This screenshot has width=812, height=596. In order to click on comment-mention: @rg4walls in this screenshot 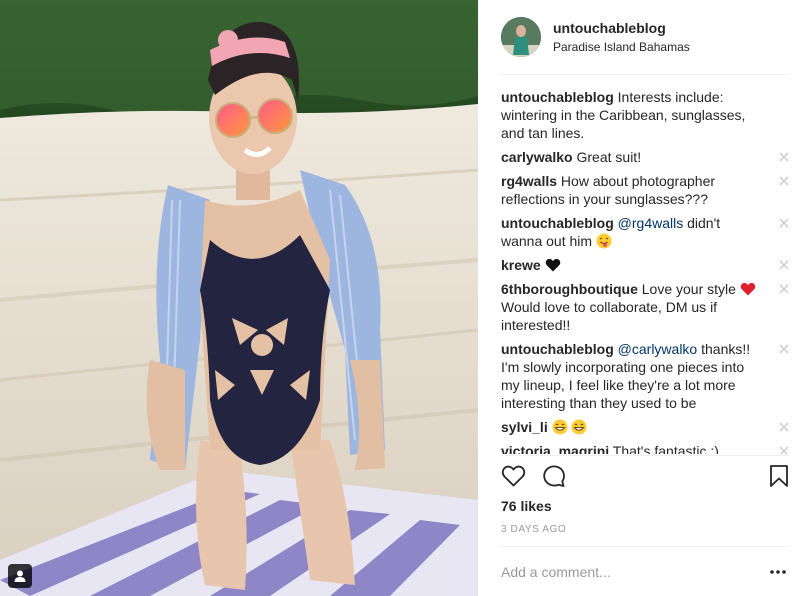, I will do `click(651, 223)`.